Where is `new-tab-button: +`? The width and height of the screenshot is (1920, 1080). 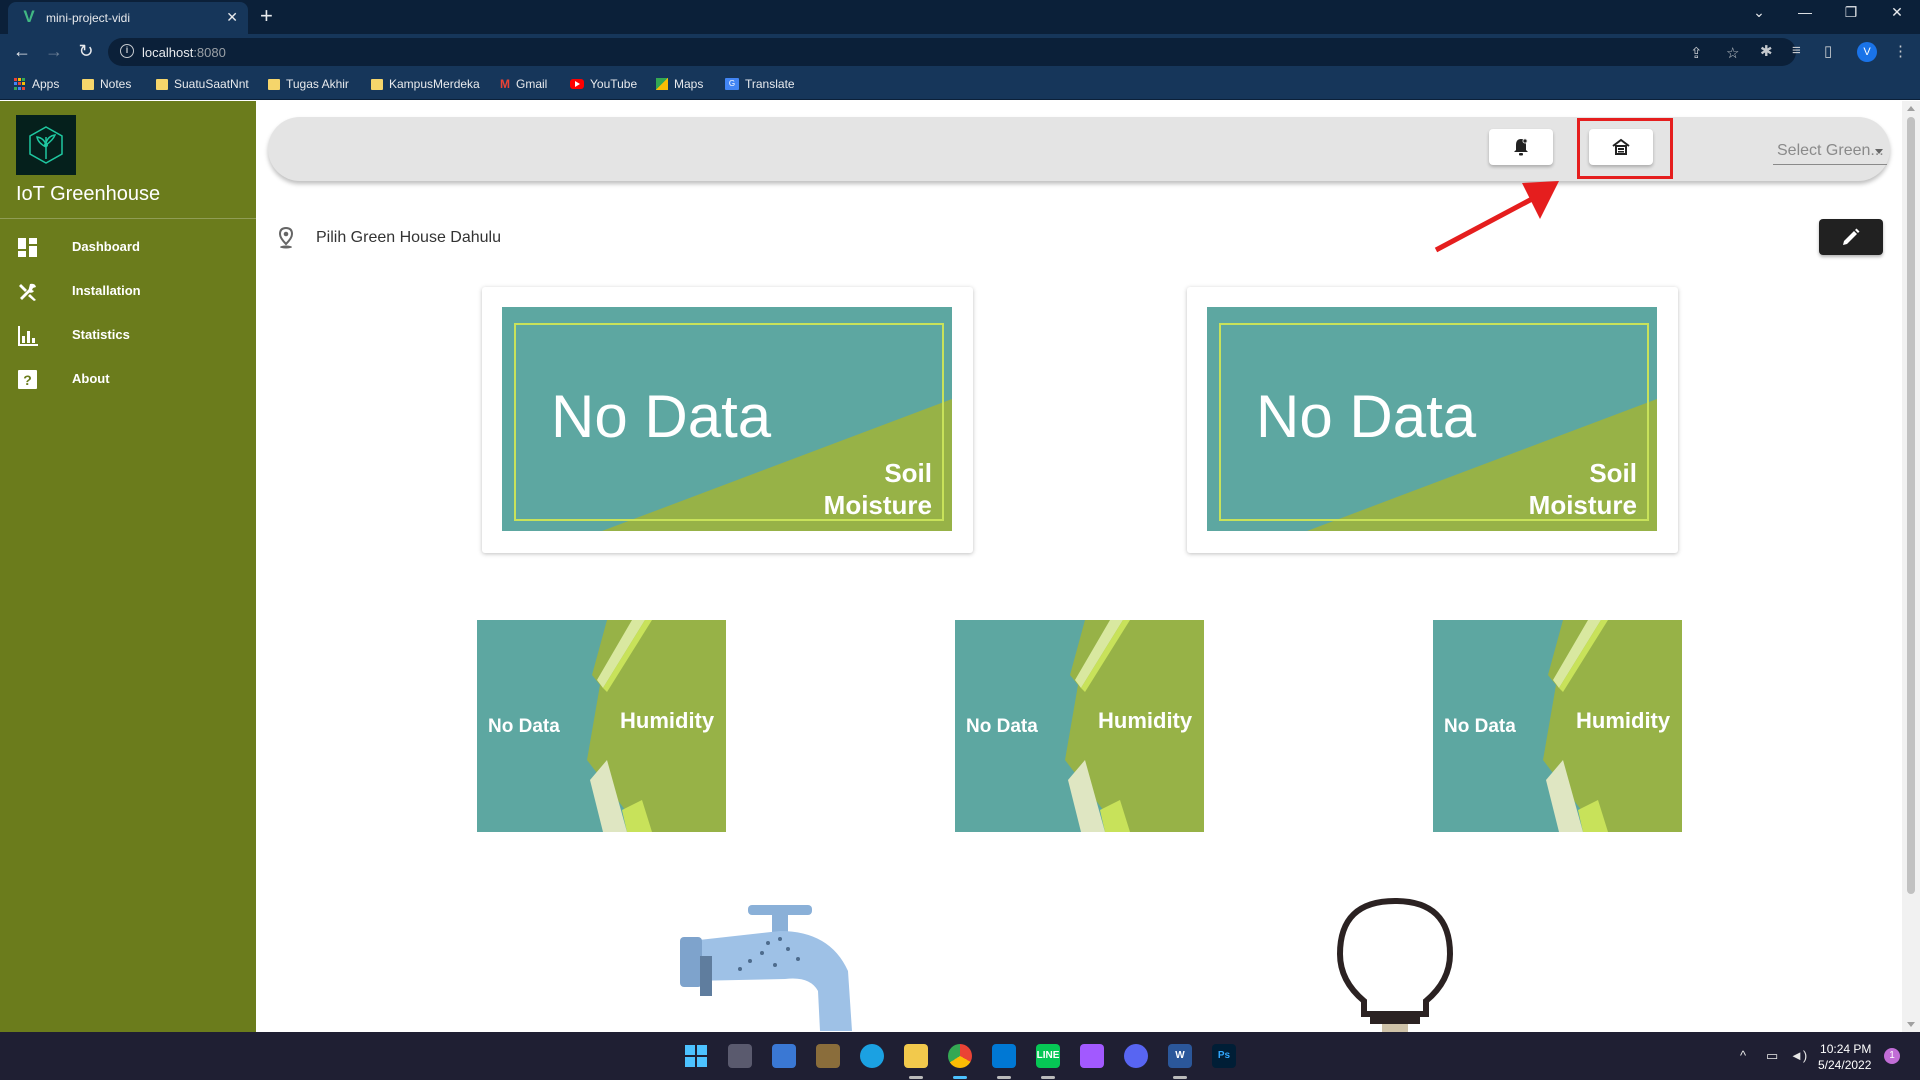 new-tab-button: + is located at coordinates (266, 16).